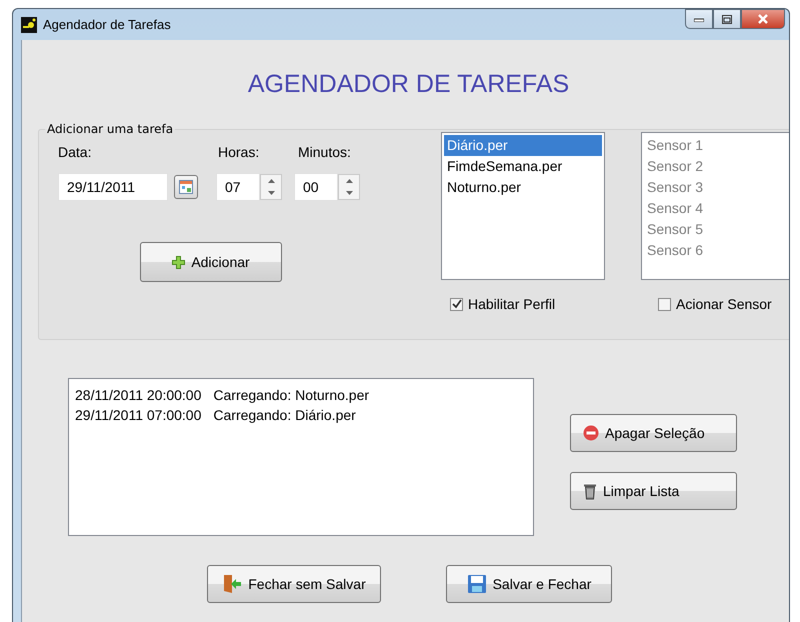 This screenshot has height=622, width=800. What do you see at coordinates (179, 262) in the screenshot?
I see `plus-icon` at bounding box center [179, 262].